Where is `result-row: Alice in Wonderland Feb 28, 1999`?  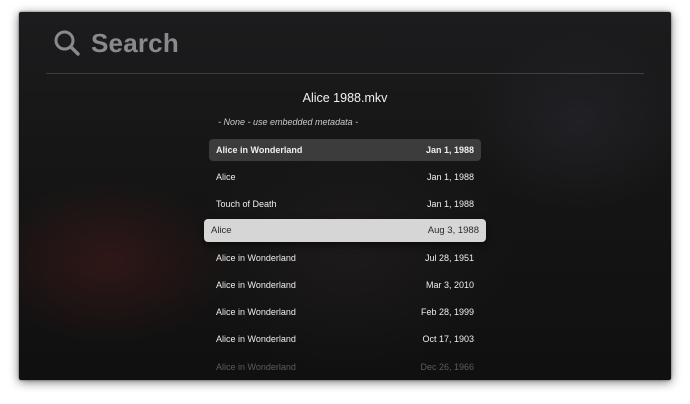
result-row: Alice in Wonderland Feb 28, 1999 is located at coordinates (345, 312).